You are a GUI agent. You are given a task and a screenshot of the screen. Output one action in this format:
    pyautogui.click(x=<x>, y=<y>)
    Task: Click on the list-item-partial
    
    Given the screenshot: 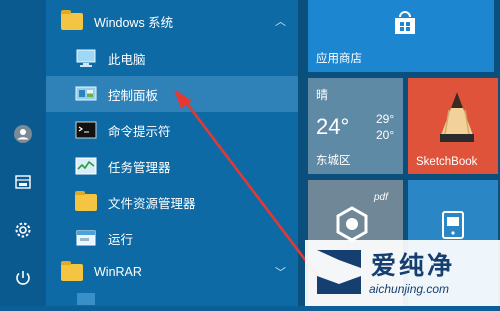 What is the action you would take?
    pyautogui.click(x=172, y=299)
    